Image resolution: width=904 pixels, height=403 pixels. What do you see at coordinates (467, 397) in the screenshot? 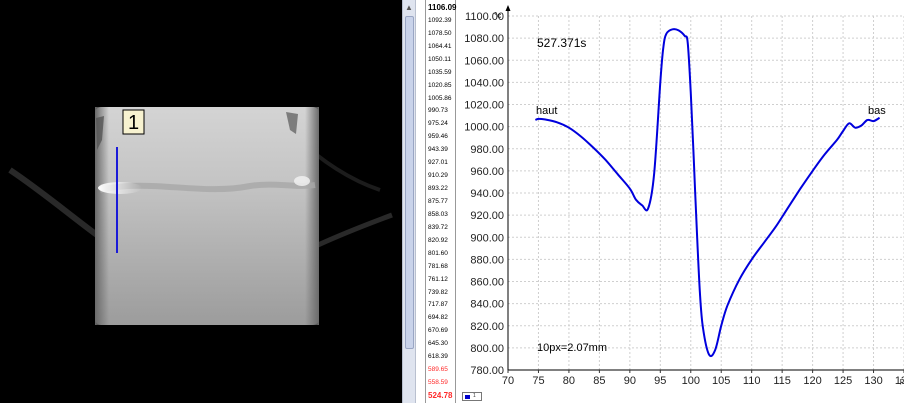
I see `legend-swatch` at bounding box center [467, 397].